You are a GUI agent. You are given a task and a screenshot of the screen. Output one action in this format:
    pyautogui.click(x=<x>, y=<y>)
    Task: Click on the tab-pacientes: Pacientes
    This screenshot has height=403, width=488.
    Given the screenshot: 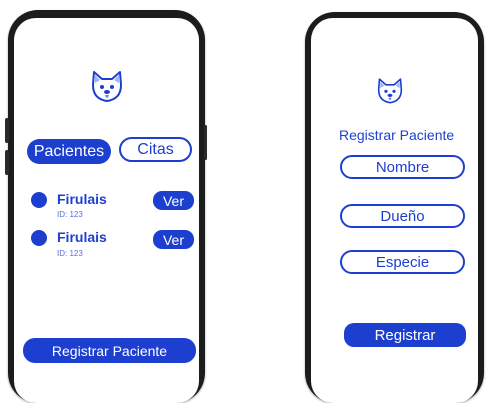 What is the action you would take?
    pyautogui.click(x=69, y=151)
    